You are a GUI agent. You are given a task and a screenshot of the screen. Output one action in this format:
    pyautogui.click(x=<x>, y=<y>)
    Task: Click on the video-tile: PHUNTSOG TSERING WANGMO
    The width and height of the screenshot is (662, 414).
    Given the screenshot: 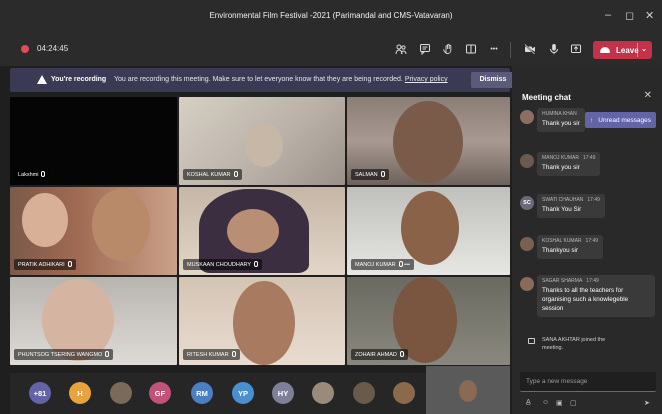 What is the action you would take?
    pyautogui.click(x=93, y=321)
    